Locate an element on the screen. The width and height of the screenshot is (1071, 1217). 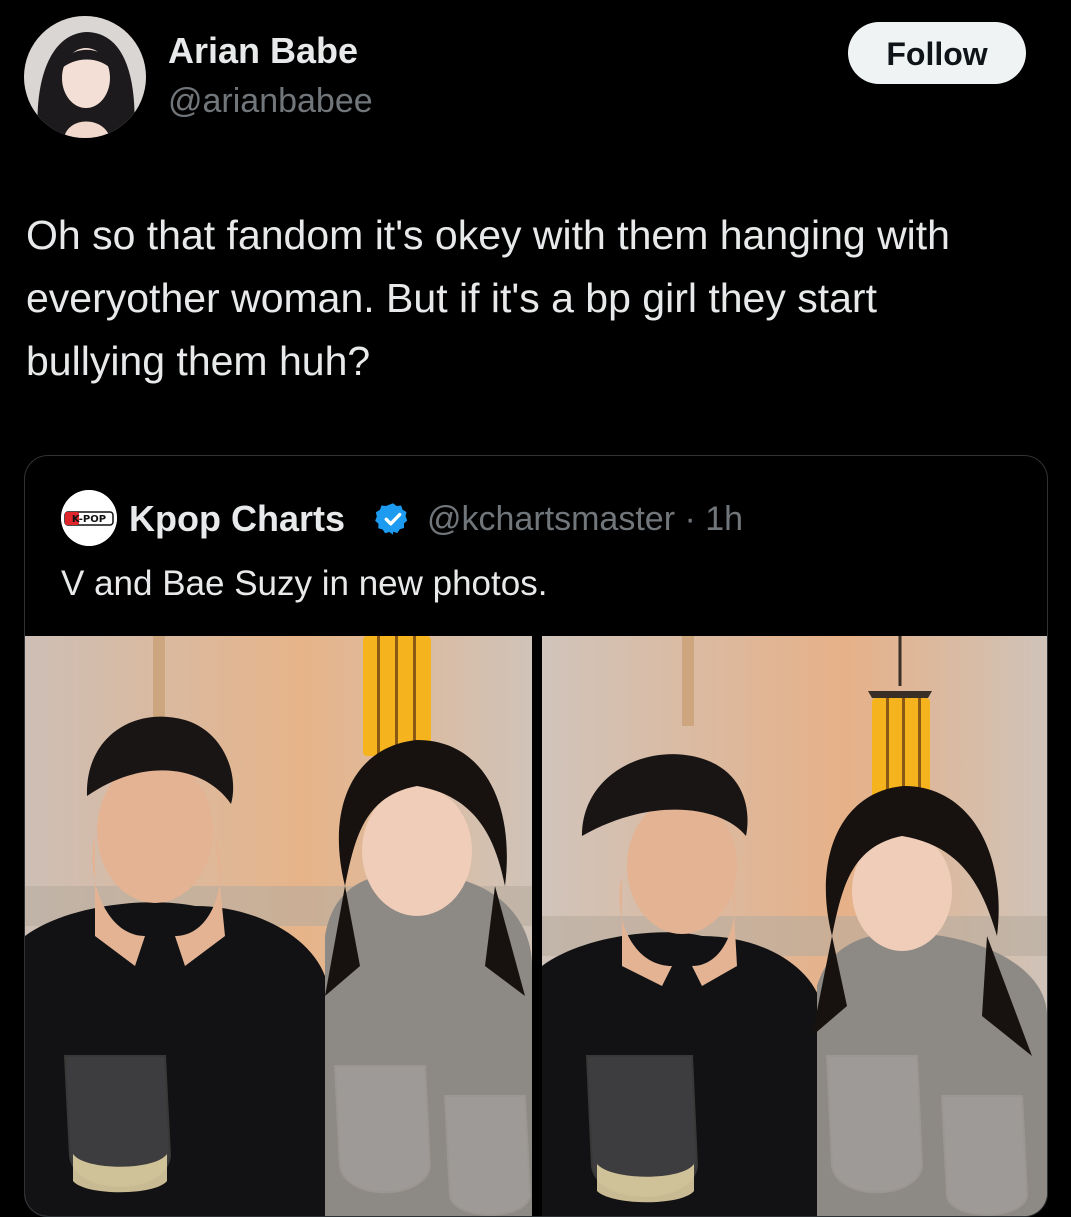
author-avatar is located at coordinates (85, 77).